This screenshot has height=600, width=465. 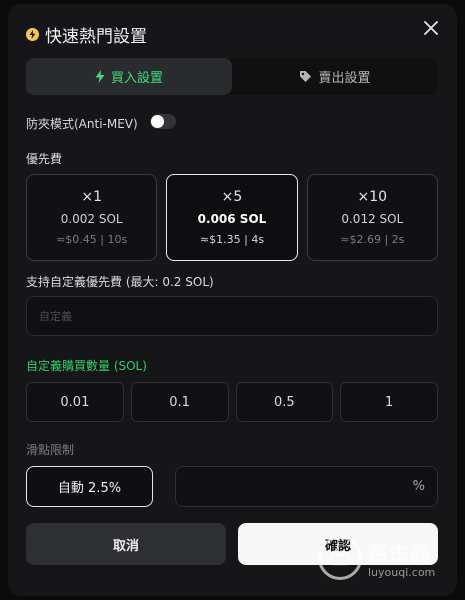 I want to click on amount-option: 1, so click(x=389, y=402).